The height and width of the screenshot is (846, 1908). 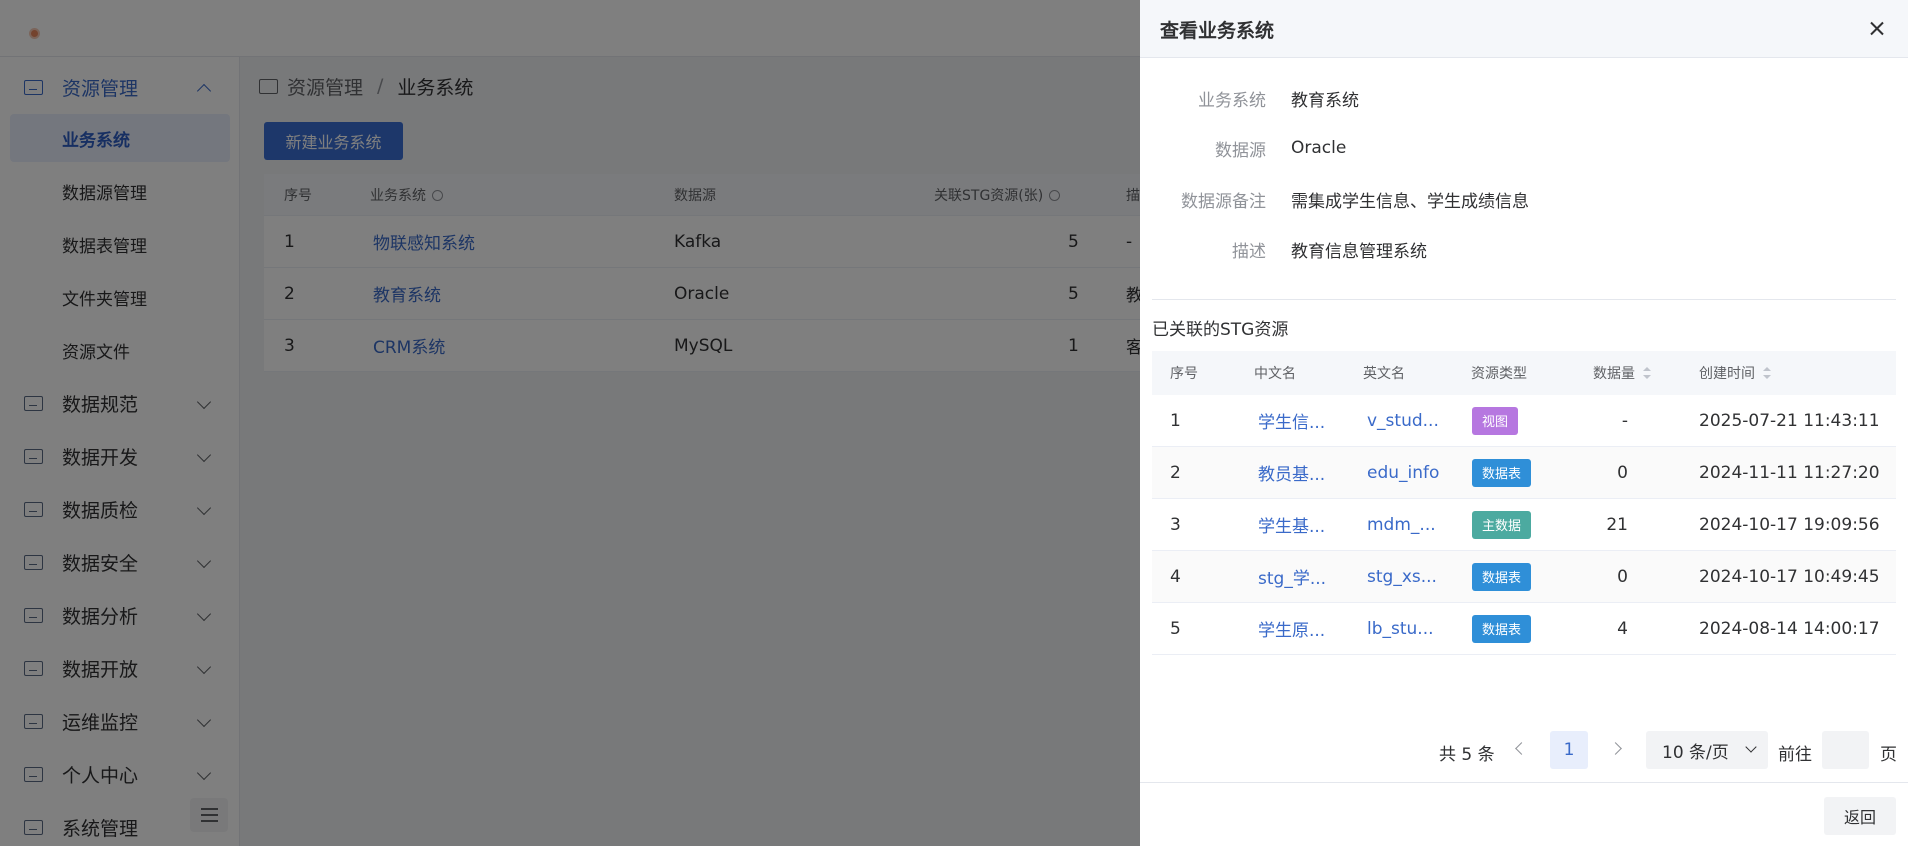 What do you see at coordinates (1845, 750) in the screenshot?
I see `goto-page-input` at bounding box center [1845, 750].